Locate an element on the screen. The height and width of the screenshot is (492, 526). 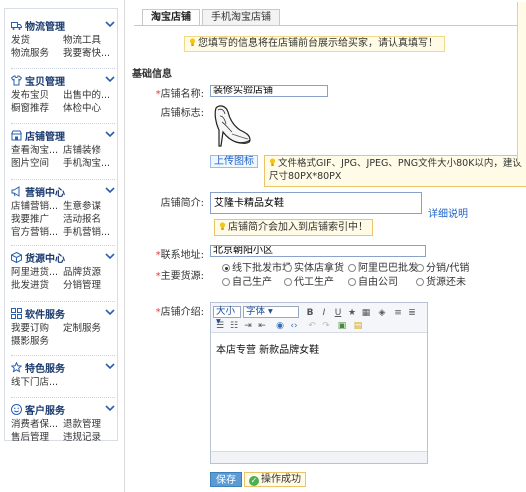
save-button: 保存 is located at coordinates (226, 479).